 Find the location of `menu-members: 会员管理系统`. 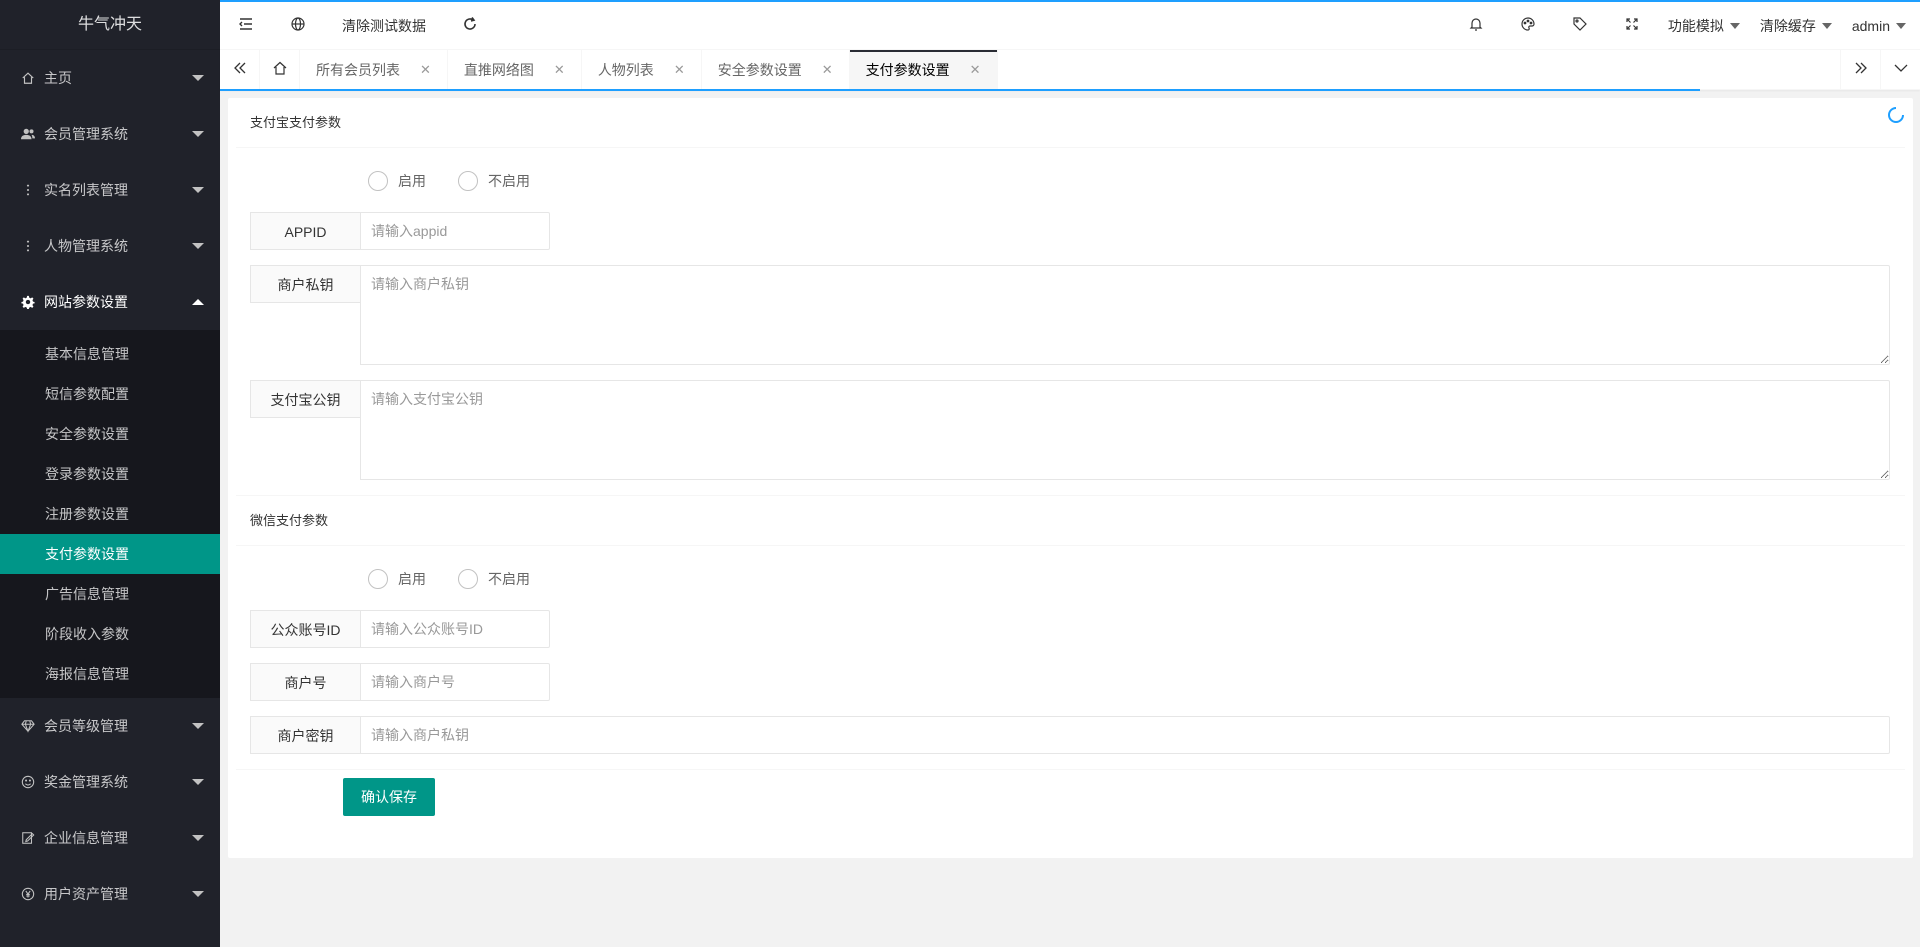

menu-members: 会员管理系统 is located at coordinates (110, 134).